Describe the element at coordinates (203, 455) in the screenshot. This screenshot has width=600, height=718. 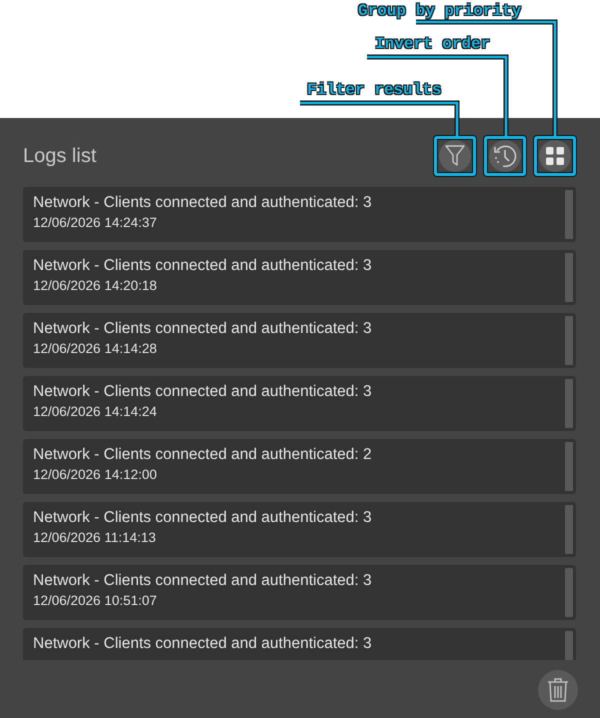
I see `log-message: Network - Clients connected and authenticated: 2` at that location.